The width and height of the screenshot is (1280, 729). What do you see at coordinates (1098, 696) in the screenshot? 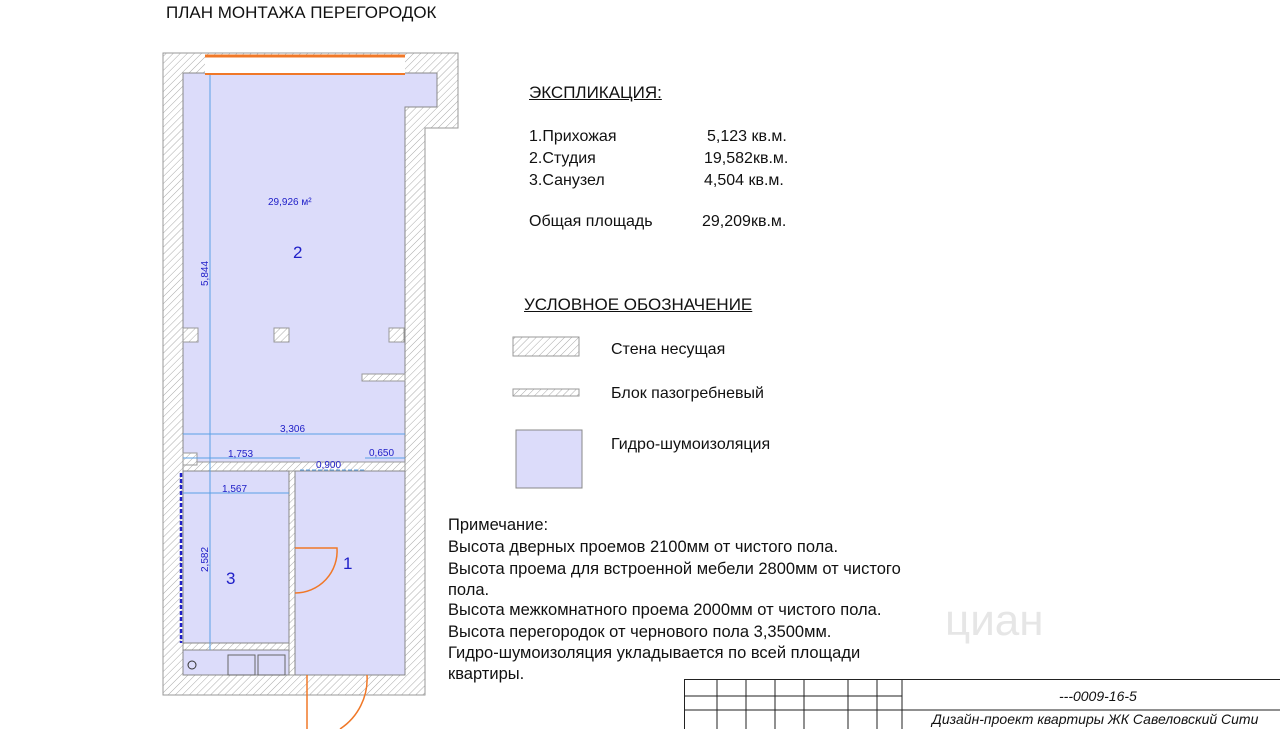
I see `drawing-code: ---0009-16-5` at bounding box center [1098, 696].